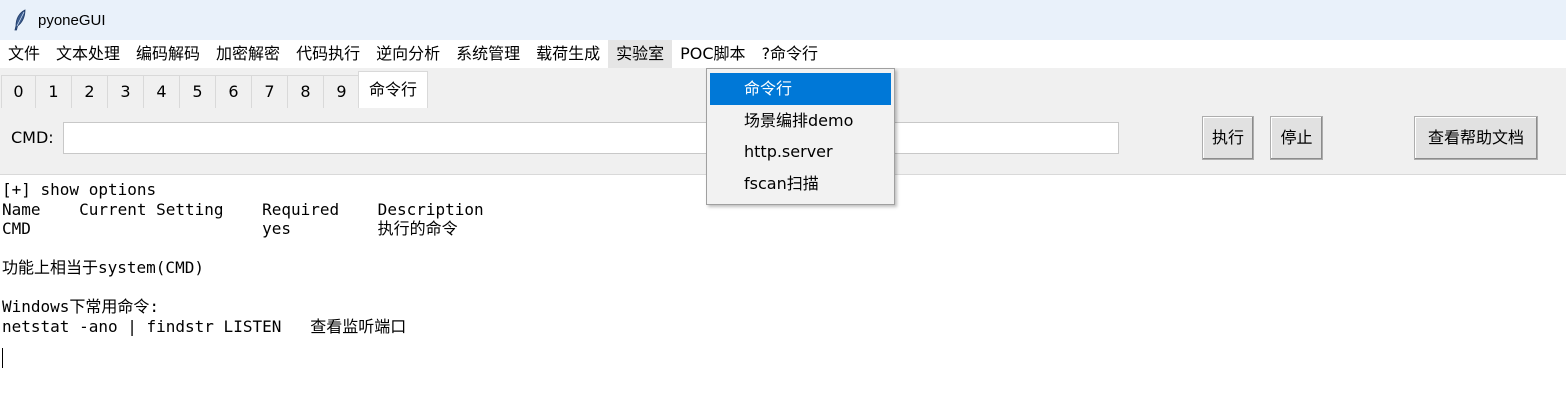  What do you see at coordinates (24, 54) in the screenshot?
I see `menu-file: 文件` at bounding box center [24, 54].